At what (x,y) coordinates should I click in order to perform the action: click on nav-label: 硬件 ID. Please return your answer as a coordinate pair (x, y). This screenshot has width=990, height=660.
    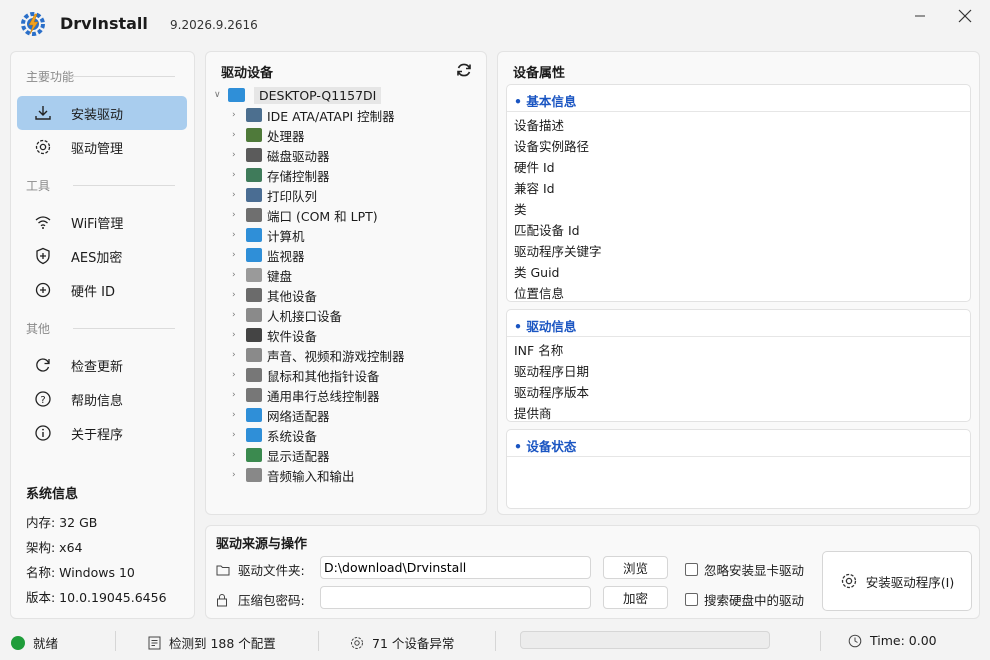
    Looking at the image, I should click on (93, 292).